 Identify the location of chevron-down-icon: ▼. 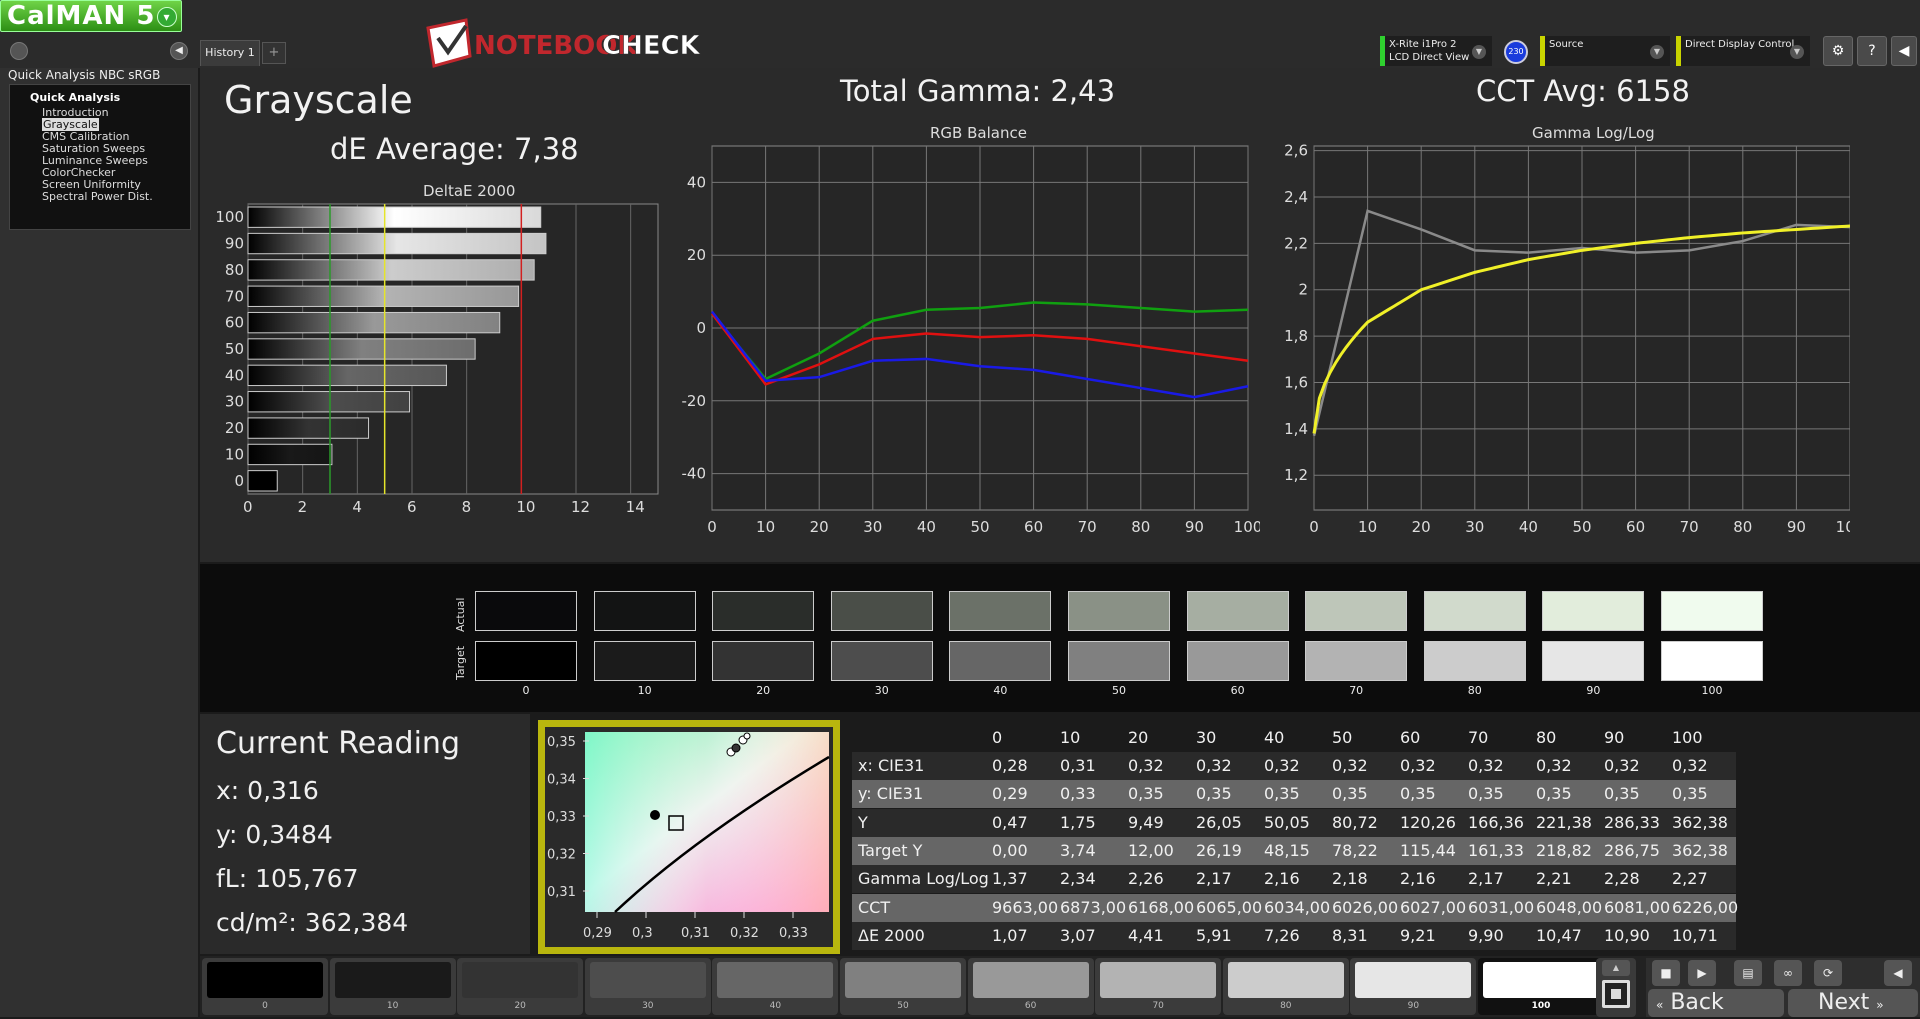
(1657, 52).